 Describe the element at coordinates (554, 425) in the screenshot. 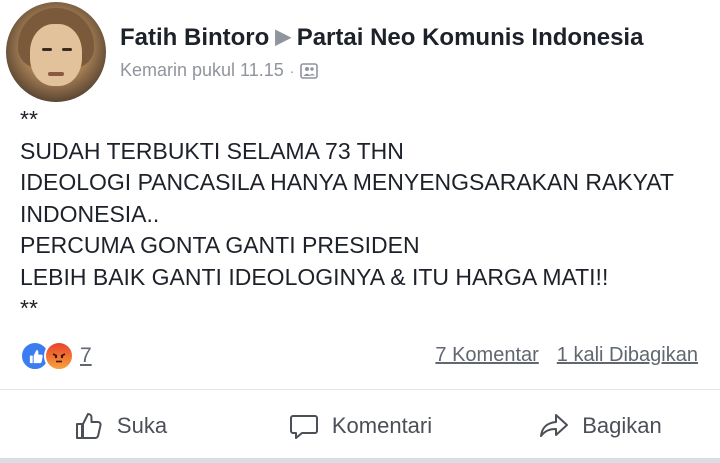

I see `share-arrow-icon` at that location.